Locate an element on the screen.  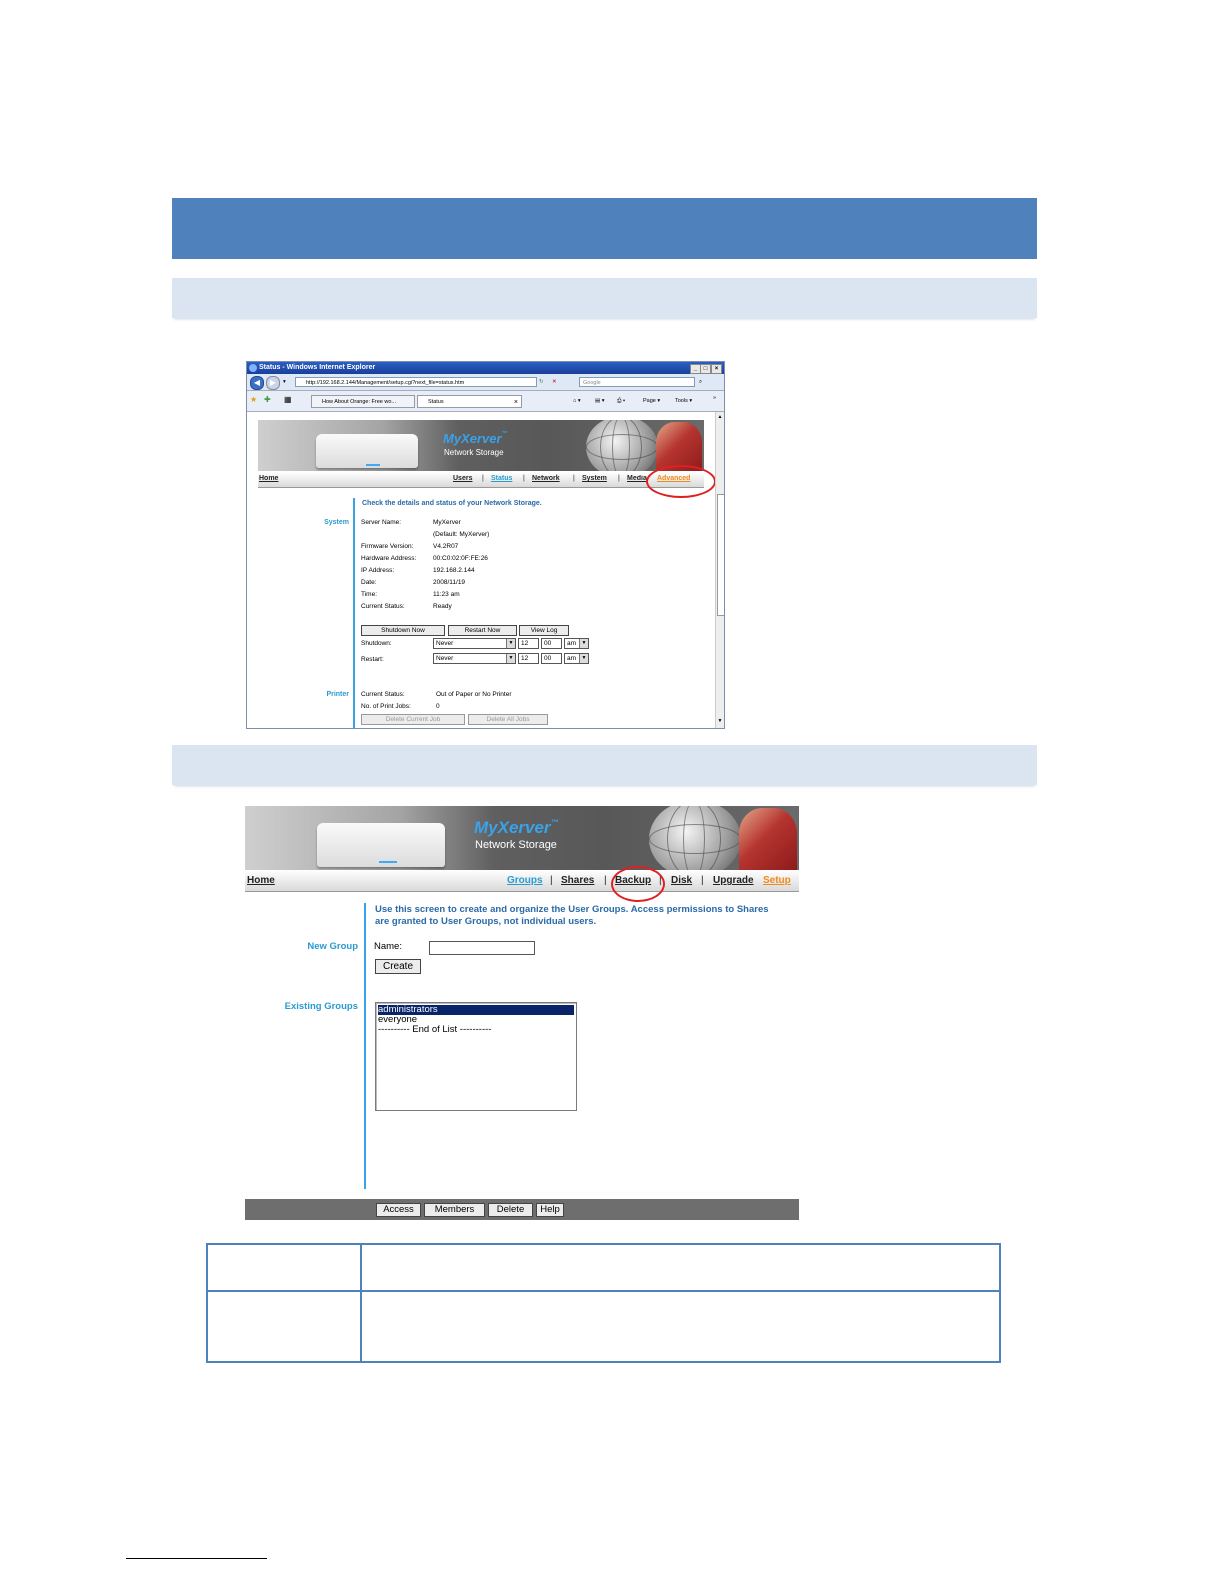
field-value: 00:C0:02:0F:FE:26 is located at coordinates (460, 558).